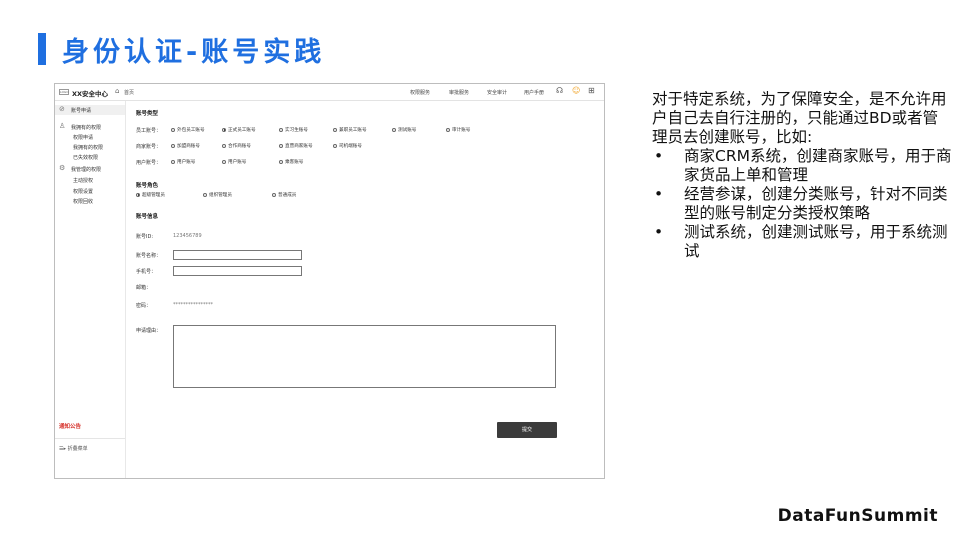 The height and width of the screenshot is (540, 960). What do you see at coordinates (144, 306) in the screenshot?
I see `password-label: 密码：` at bounding box center [144, 306].